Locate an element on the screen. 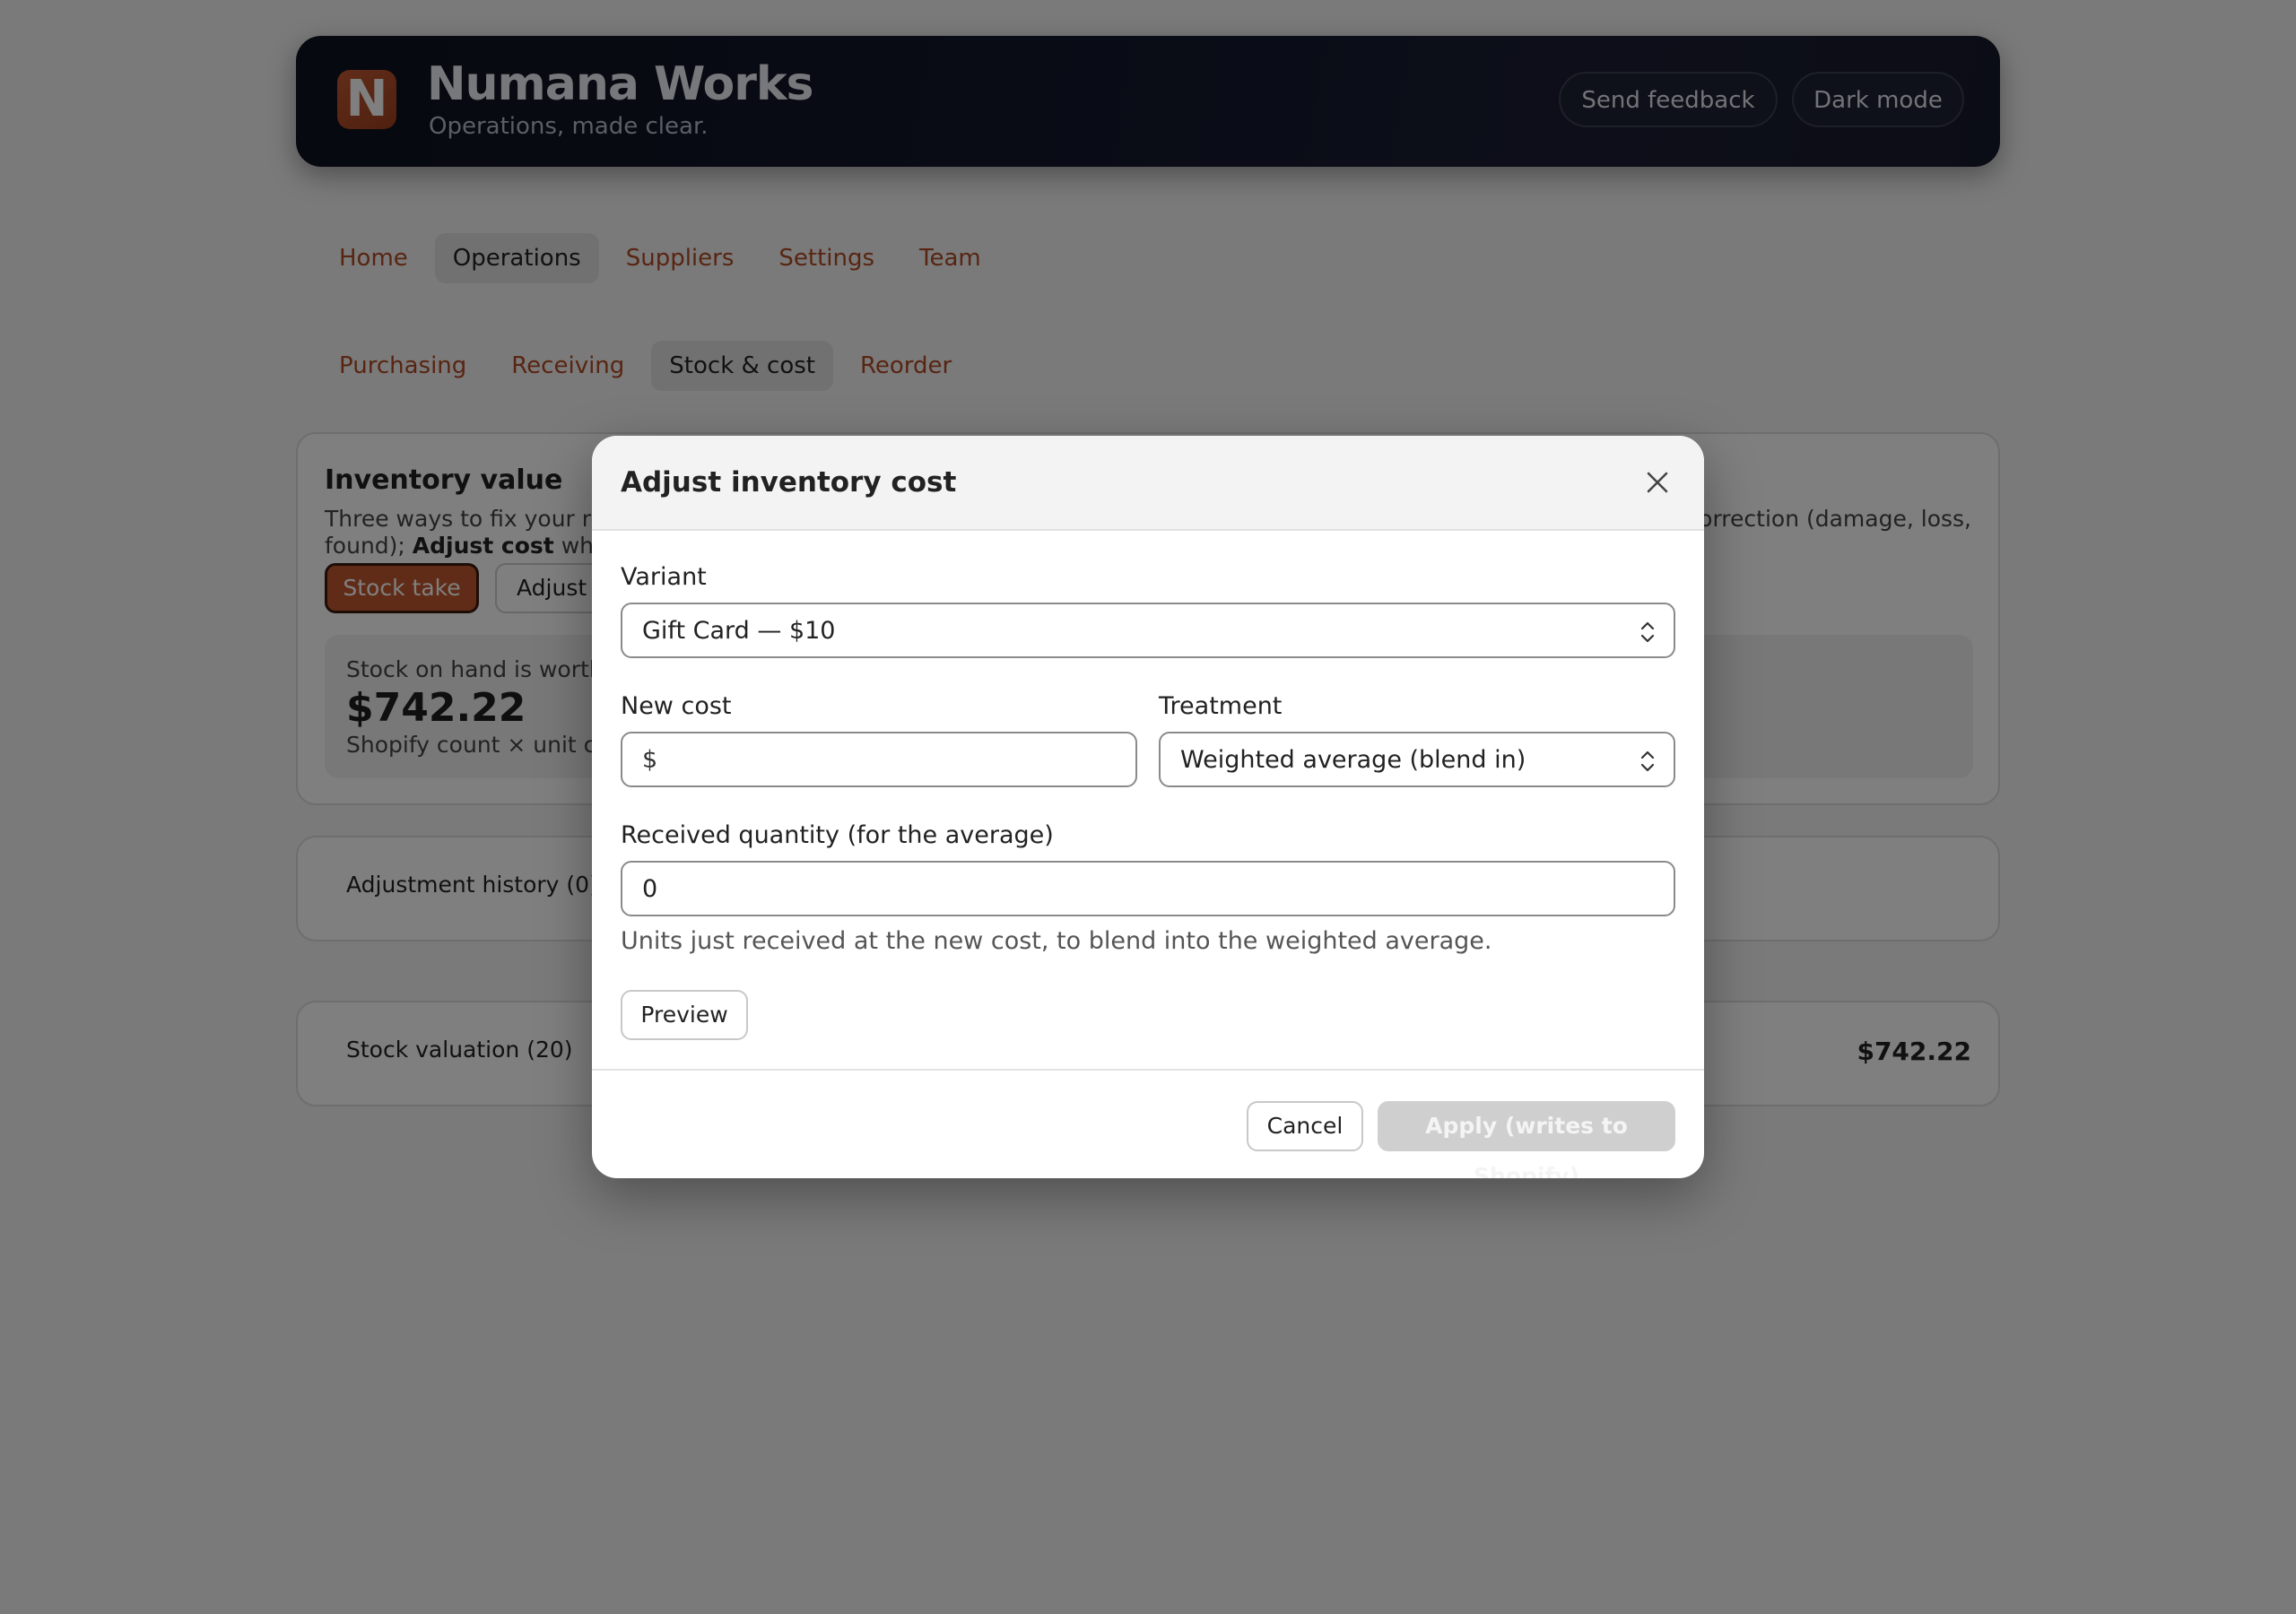 Image resolution: width=2296 pixels, height=1614 pixels. received-quantity-field: 0 is located at coordinates (1148, 888).